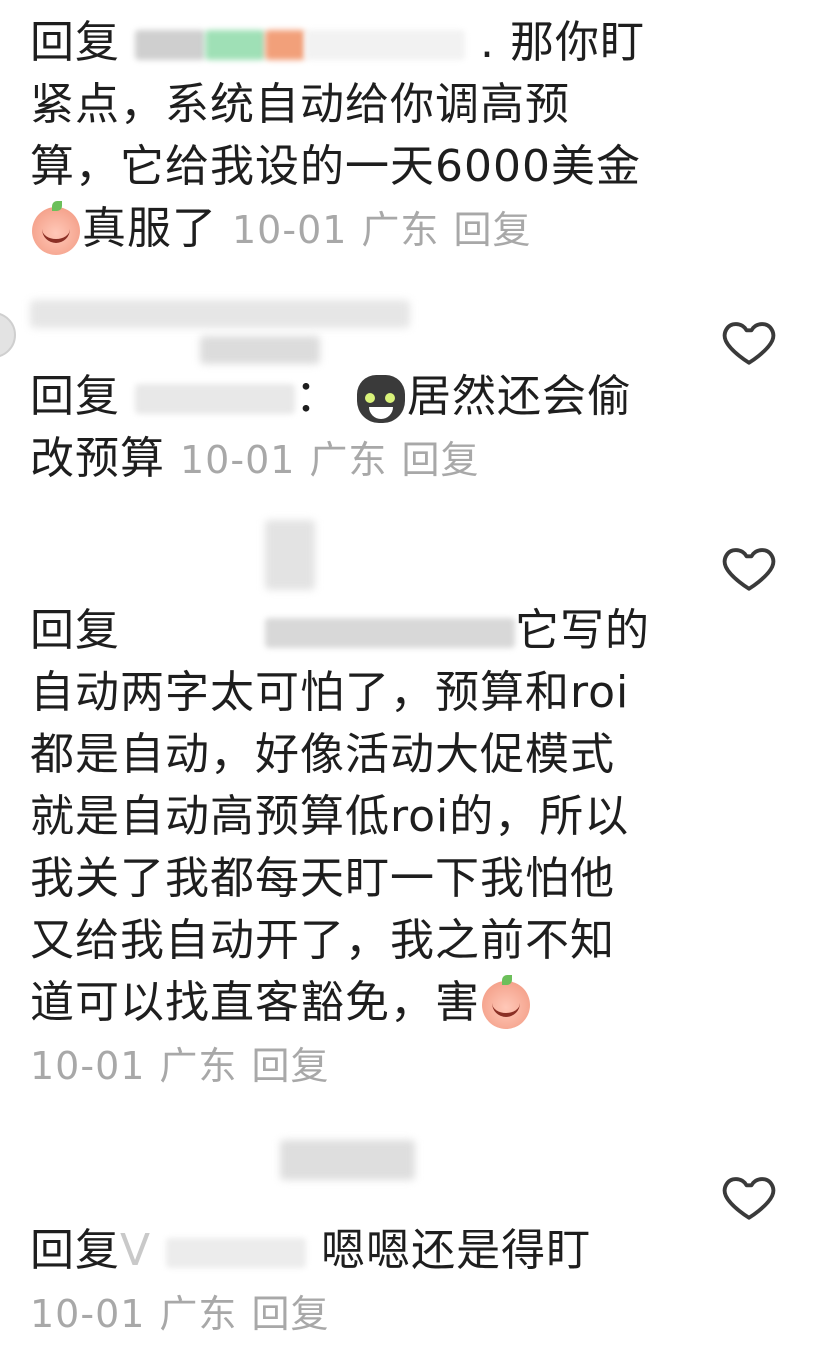 Image resolution: width=830 pixels, height=1357 pixels. Describe the element at coordinates (381, 399) in the screenshot. I see `cat-emoji` at that location.